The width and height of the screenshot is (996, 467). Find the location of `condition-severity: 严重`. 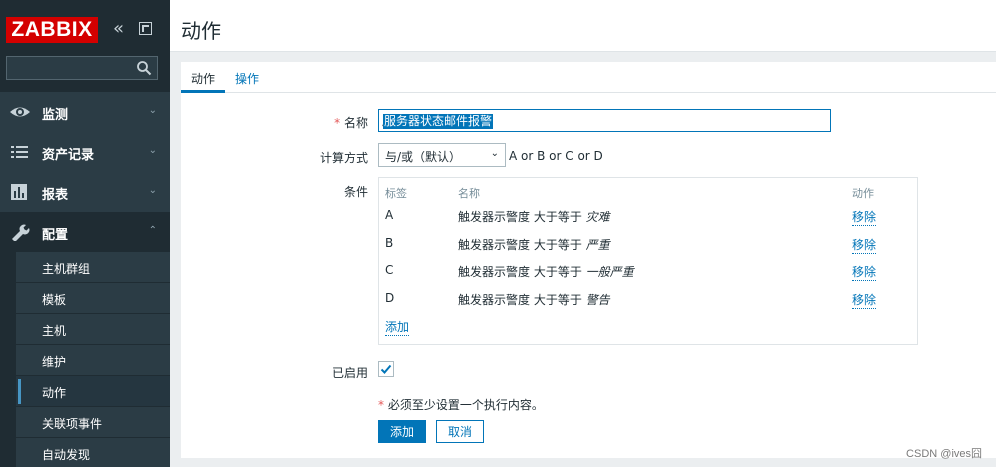

condition-severity: 严重 is located at coordinates (597, 245).